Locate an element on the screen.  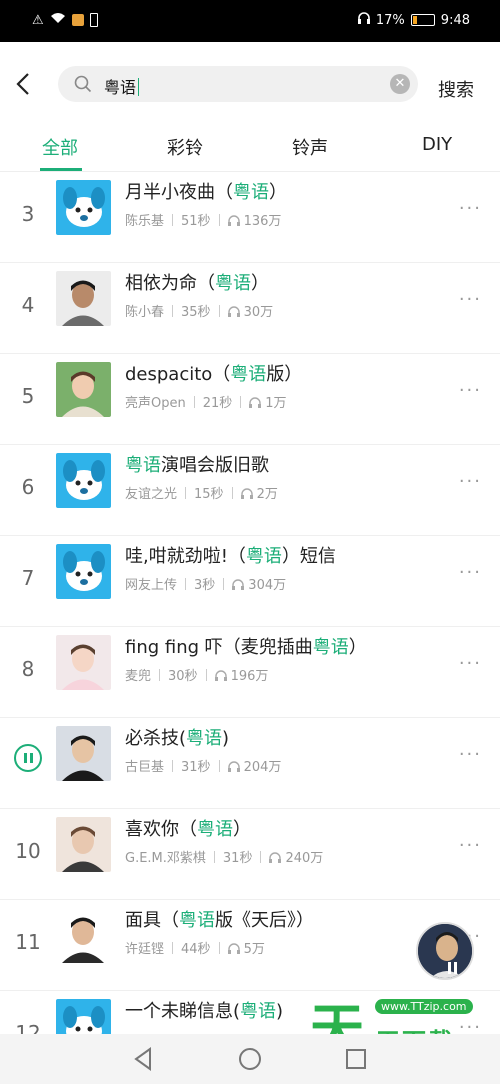
play-count: 196万 is located at coordinates (249, 676).